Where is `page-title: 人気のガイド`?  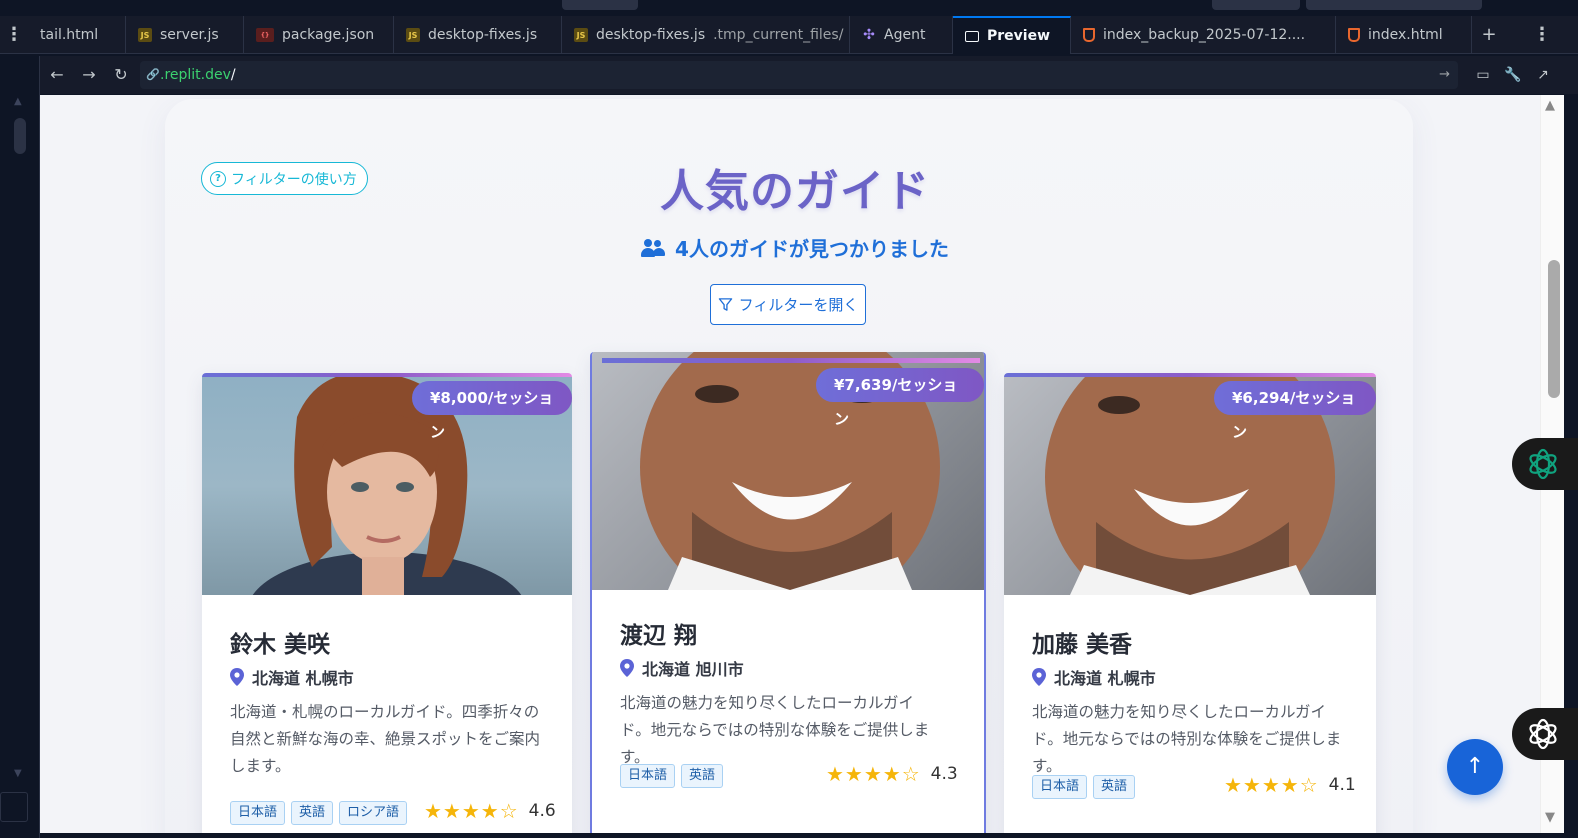 page-title: 人気のガイド is located at coordinates (795, 191).